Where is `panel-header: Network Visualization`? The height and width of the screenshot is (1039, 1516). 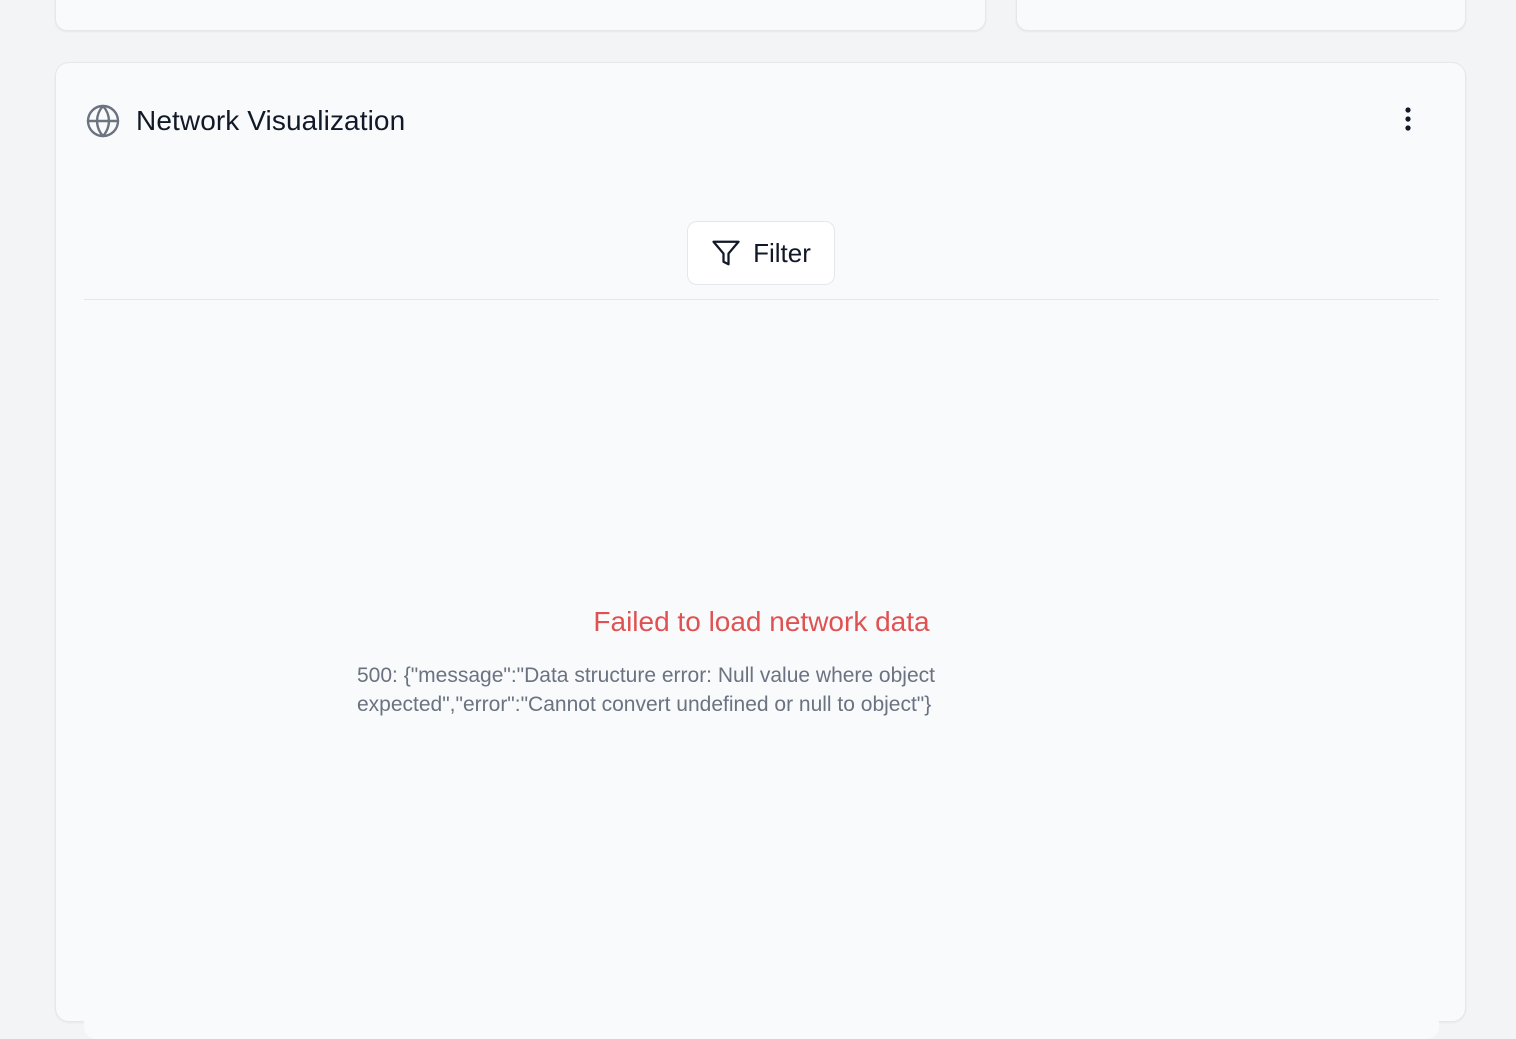
panel-header: Network Visualization is located at coordinates (245, 121).